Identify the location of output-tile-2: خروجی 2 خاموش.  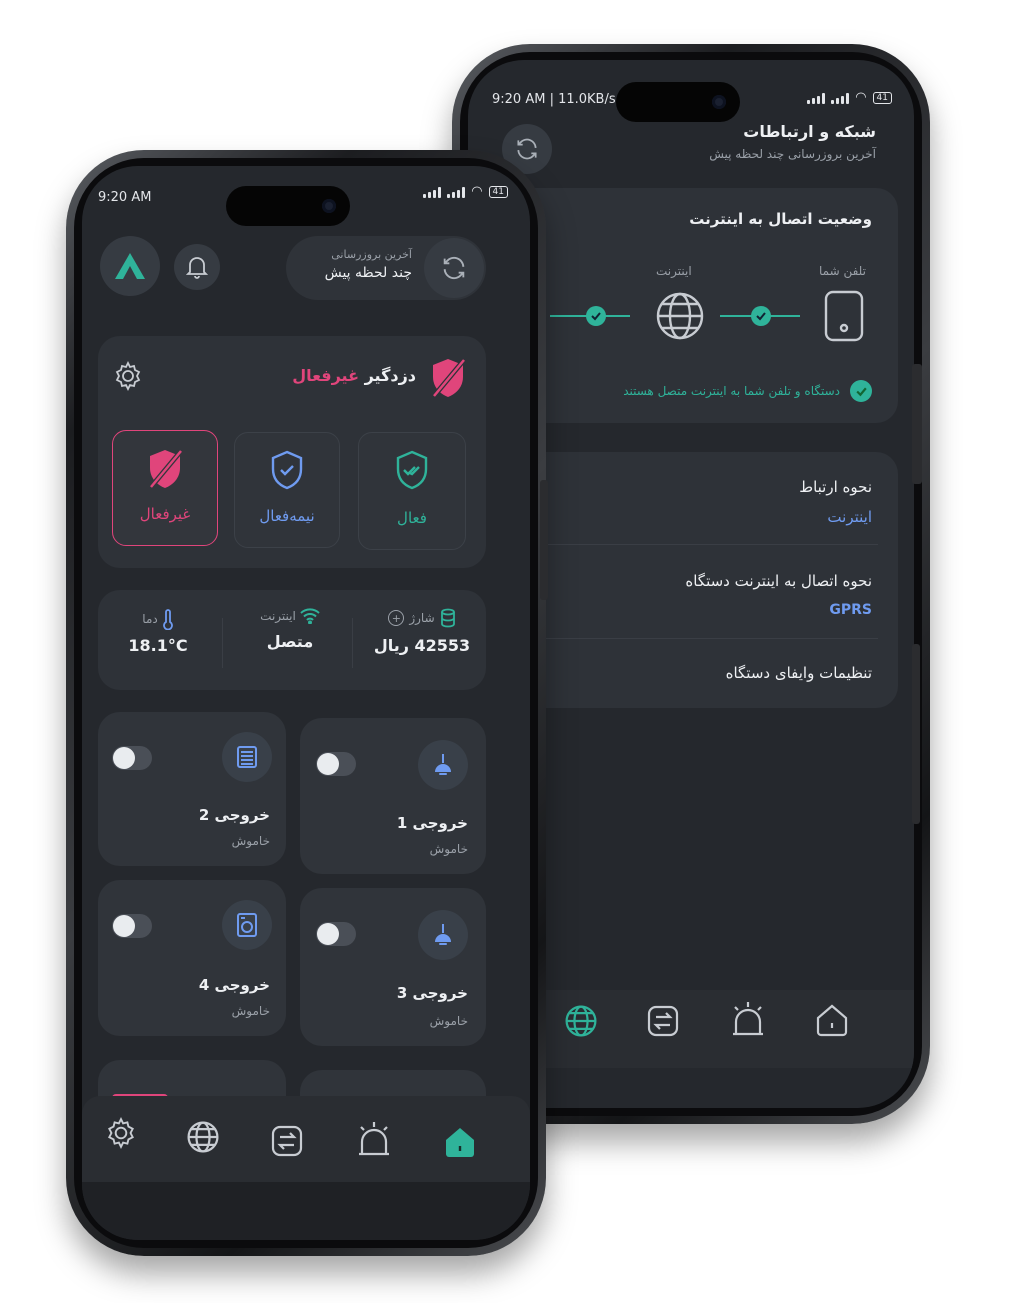
(192, 789).